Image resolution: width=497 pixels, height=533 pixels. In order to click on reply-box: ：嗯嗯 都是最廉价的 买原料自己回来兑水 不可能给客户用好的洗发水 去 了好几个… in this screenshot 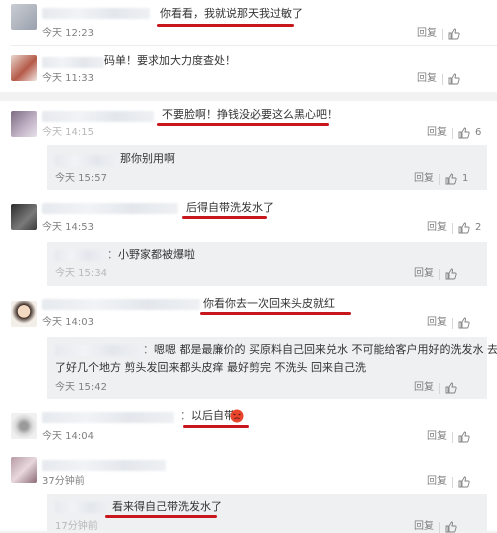, I will do `click(272, 368)`.